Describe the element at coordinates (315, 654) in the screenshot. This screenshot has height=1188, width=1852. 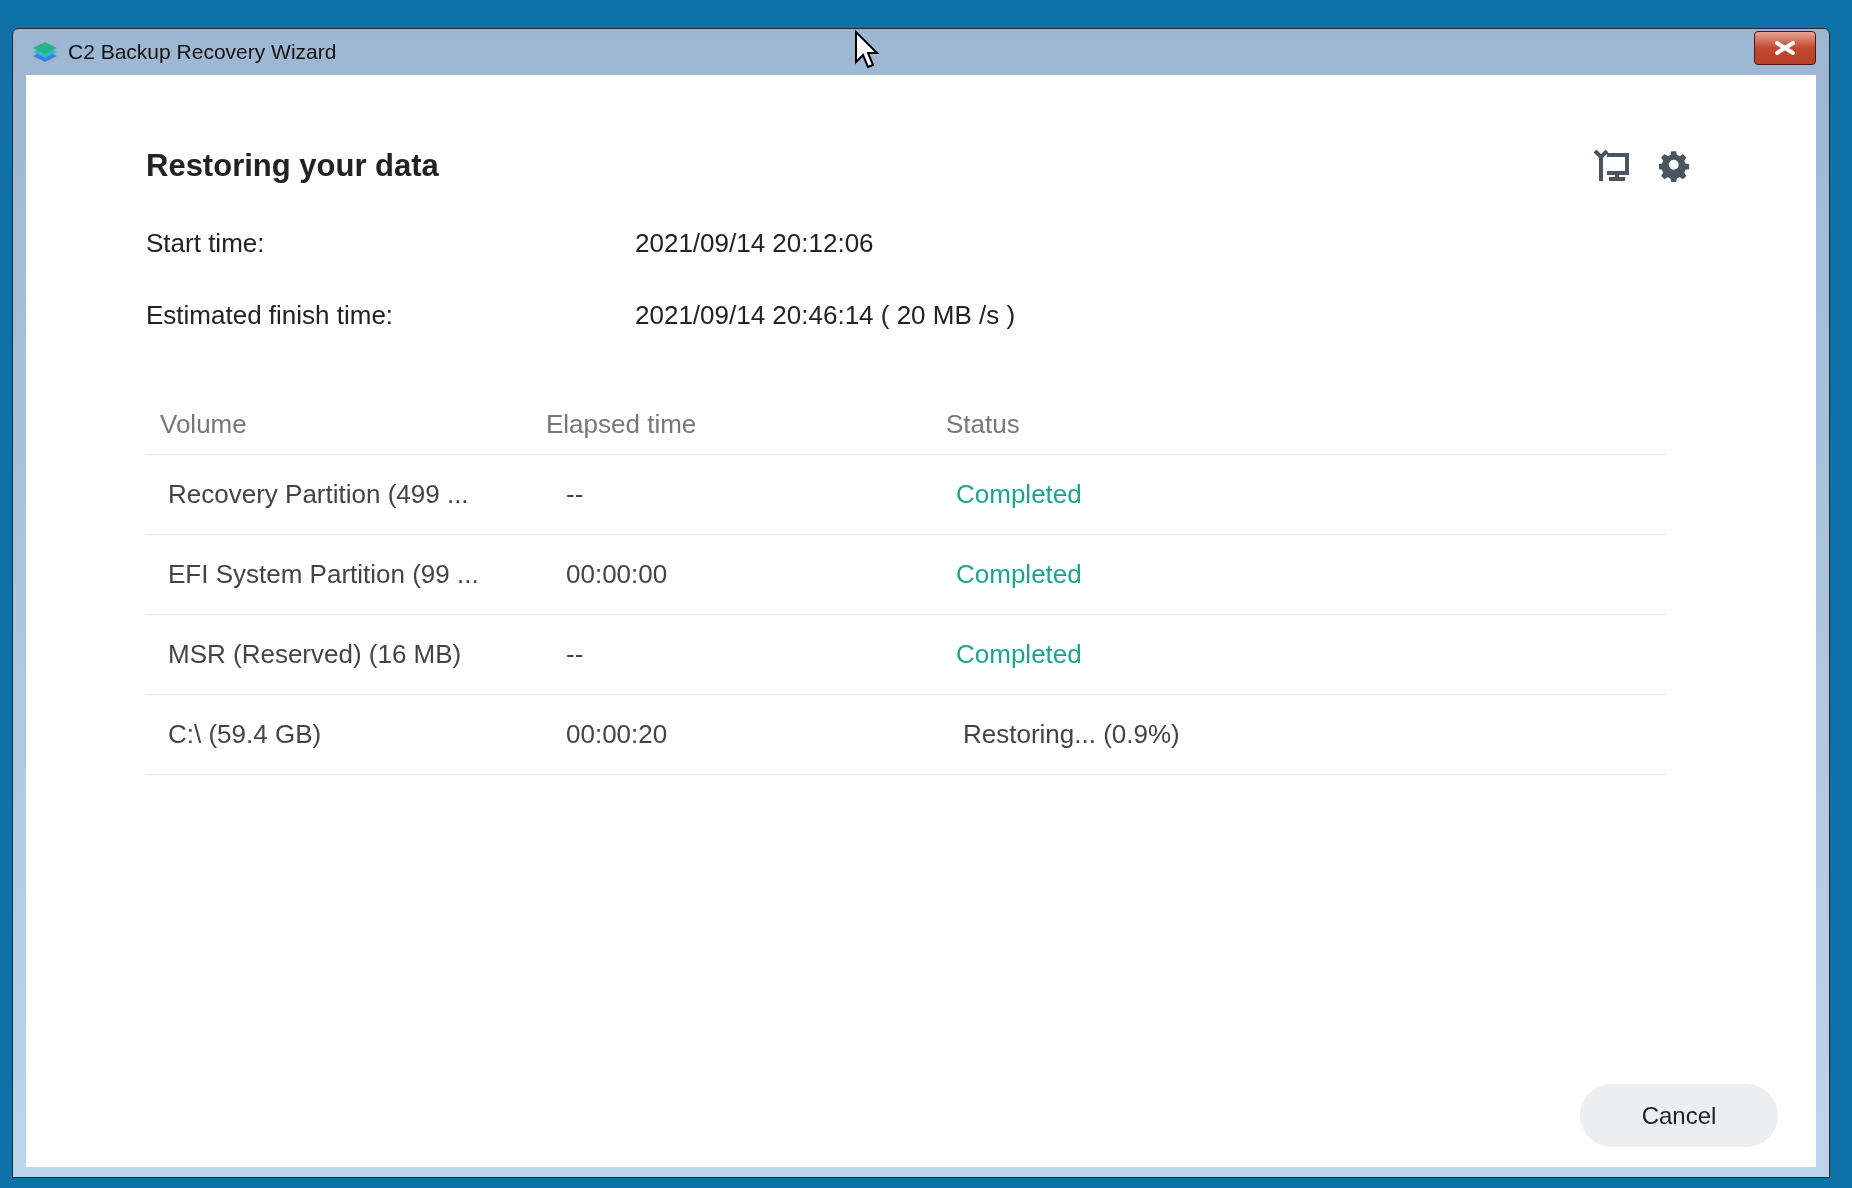
I see `volume-cell-text: MSR (Reserved) (16 MB)` at that location.